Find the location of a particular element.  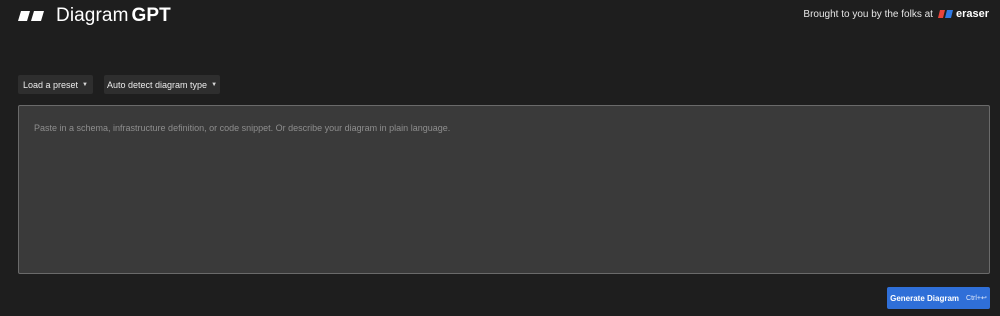

diagram-type-dropdown: Auto detect diagram type ▼ is located at coordinates (162, 84).